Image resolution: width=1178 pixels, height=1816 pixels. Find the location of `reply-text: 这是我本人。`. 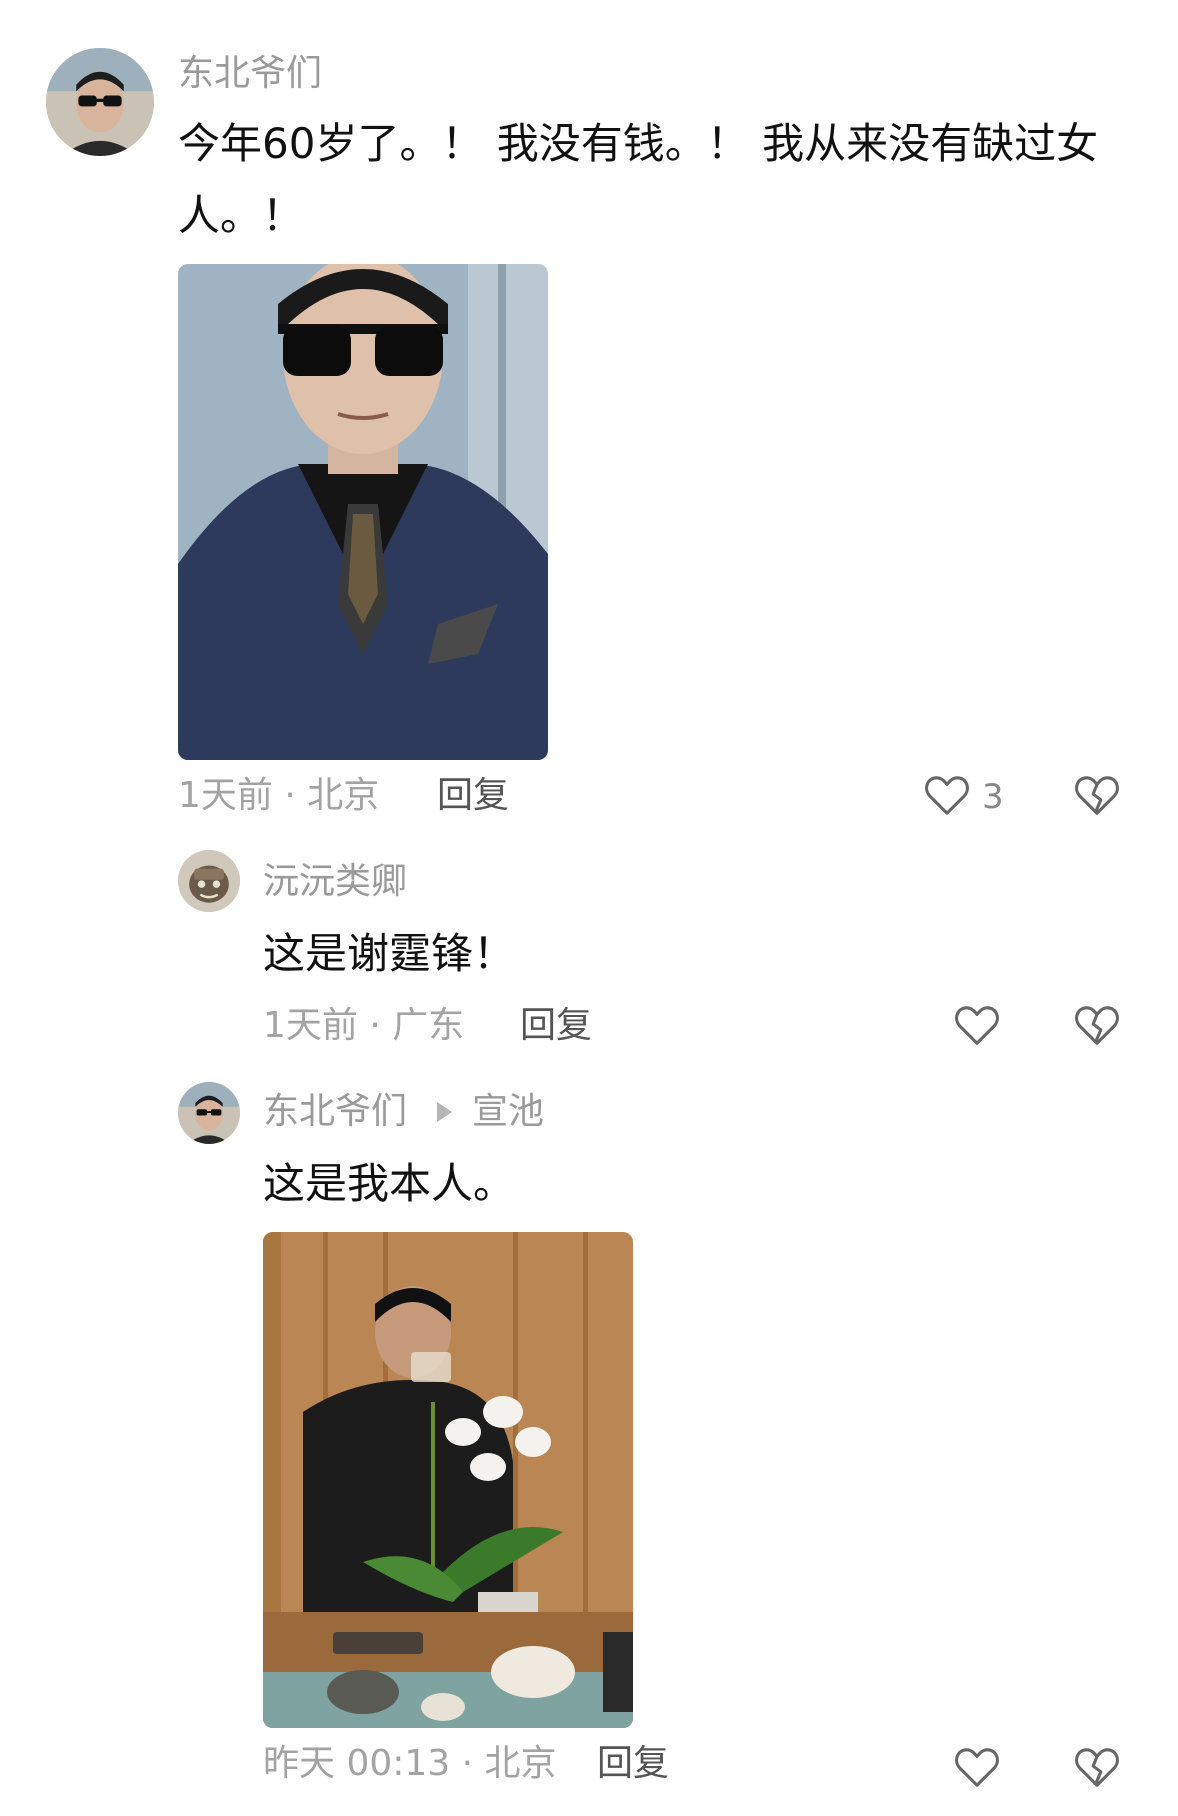

reply-text: 这是我本人。 is located at coordinates (389, 1183).